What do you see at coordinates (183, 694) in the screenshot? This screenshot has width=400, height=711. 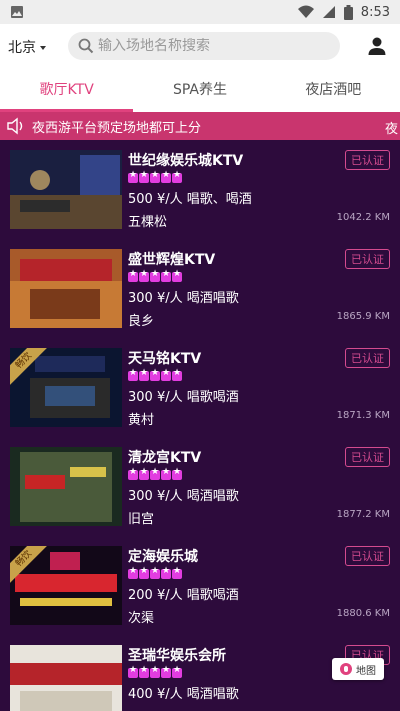 I see `venue-price: 400 ¥/人 喝酒唱歌` at bounding box center [183, 694].